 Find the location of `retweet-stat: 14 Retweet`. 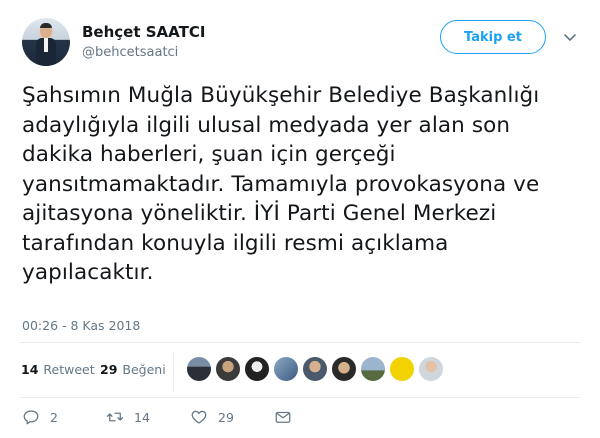

retweet-stat: 14 Retweet is located at coordinates (58, 369).